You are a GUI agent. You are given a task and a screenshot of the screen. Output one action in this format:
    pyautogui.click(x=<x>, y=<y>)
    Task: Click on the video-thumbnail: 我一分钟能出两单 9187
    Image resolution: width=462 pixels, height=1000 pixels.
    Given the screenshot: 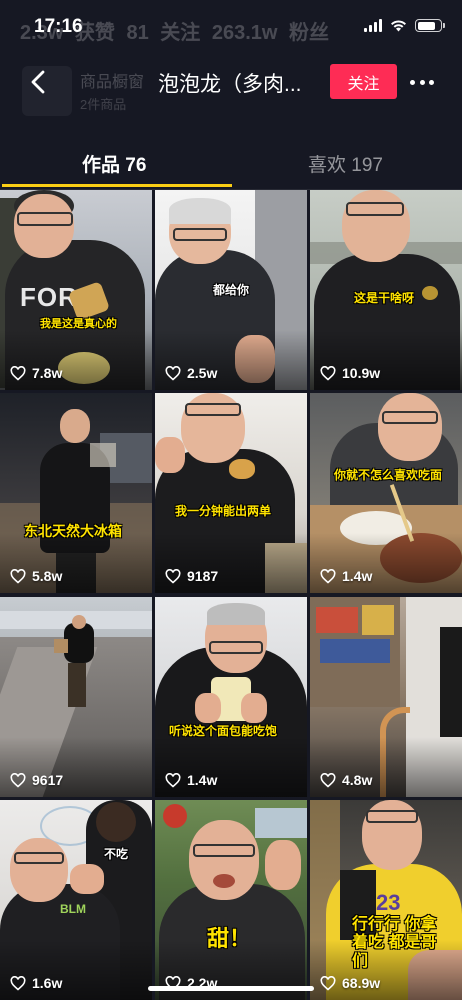 What is the action you would take?
    pyautogui.click(x=231, y=493)
    